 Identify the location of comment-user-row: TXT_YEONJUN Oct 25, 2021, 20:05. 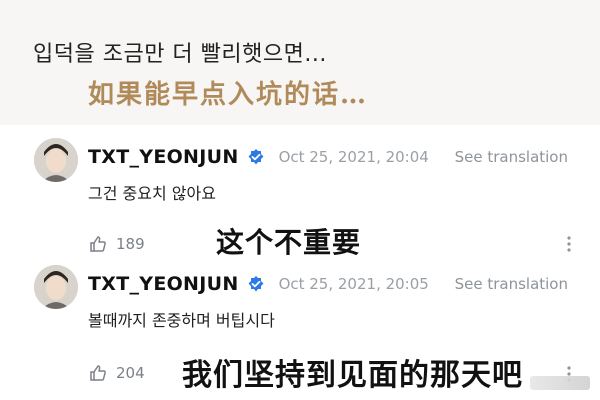
(258, 284).